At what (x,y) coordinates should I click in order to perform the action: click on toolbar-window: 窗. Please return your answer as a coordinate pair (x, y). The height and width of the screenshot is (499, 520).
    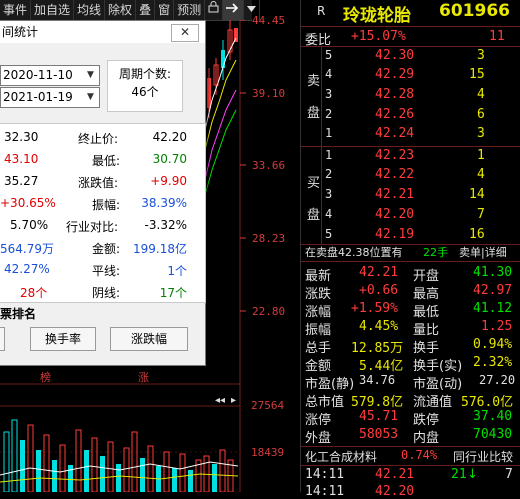
    Looking at the image, I should click on (165, 10).